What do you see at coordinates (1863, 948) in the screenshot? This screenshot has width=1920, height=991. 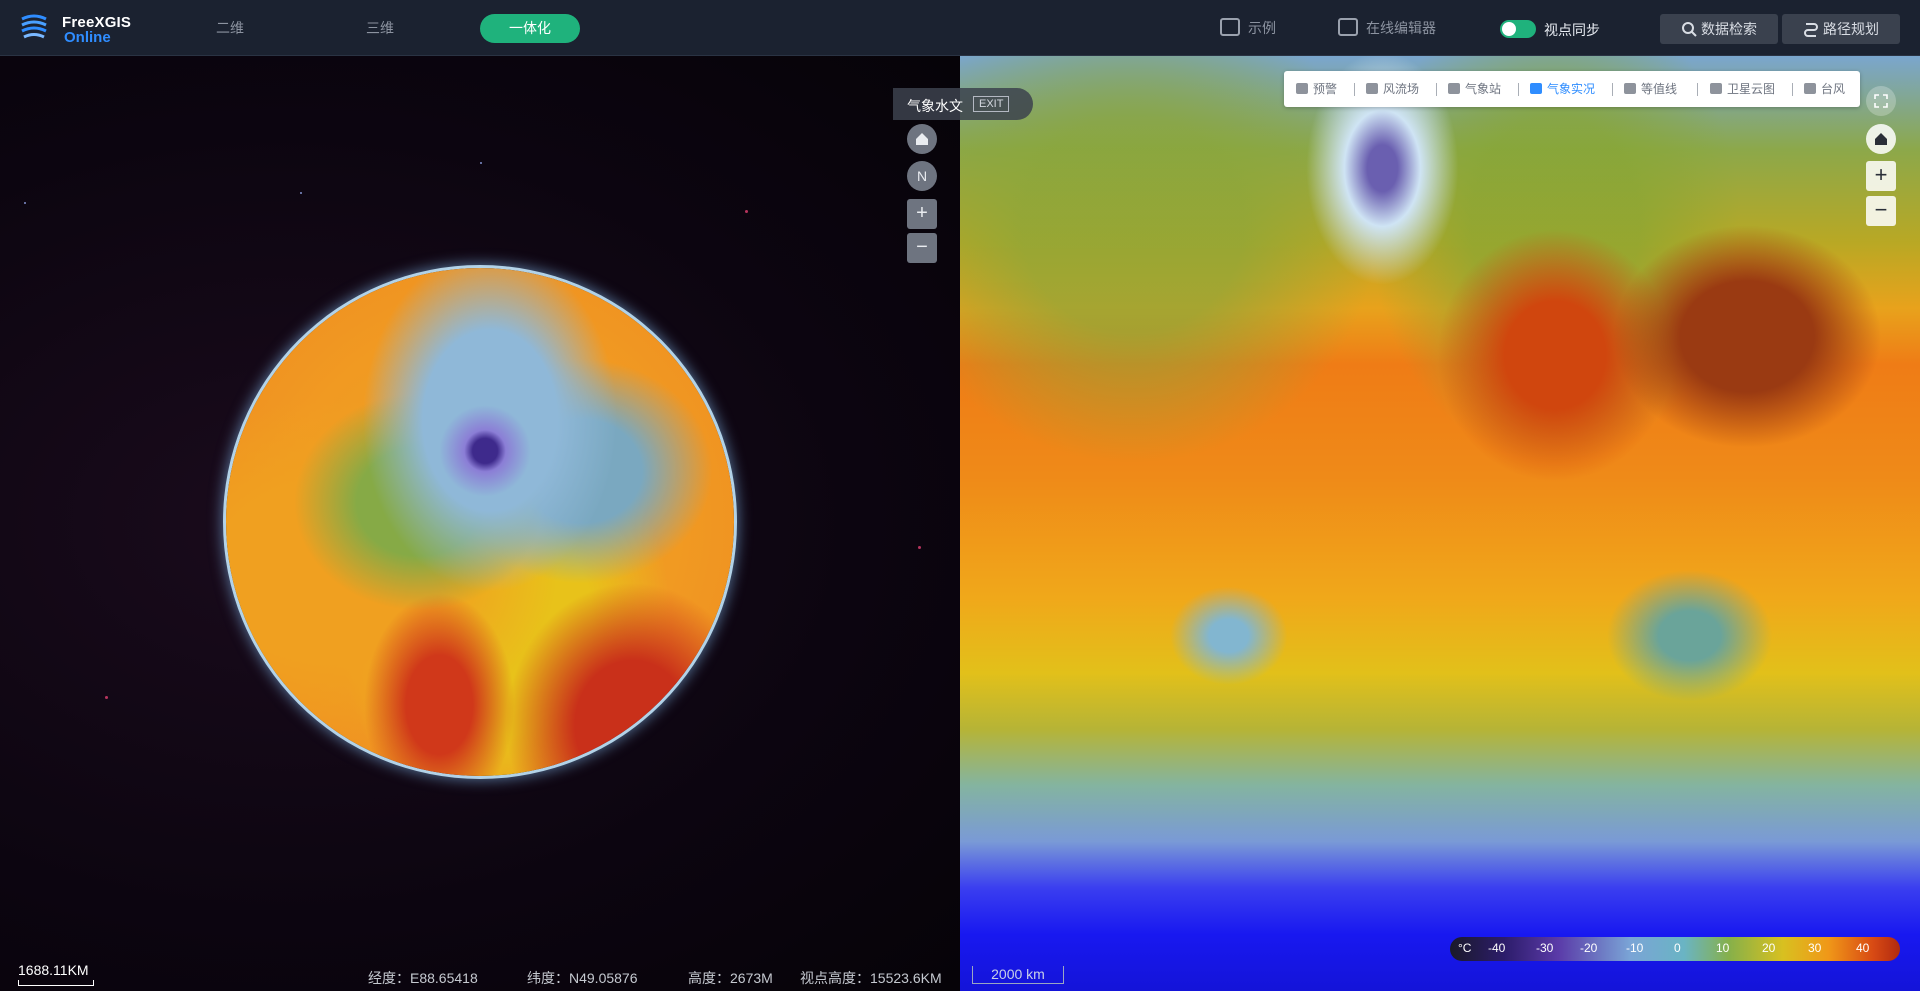 I see `legend-tick: 40` at bounding box center [1863, 948].